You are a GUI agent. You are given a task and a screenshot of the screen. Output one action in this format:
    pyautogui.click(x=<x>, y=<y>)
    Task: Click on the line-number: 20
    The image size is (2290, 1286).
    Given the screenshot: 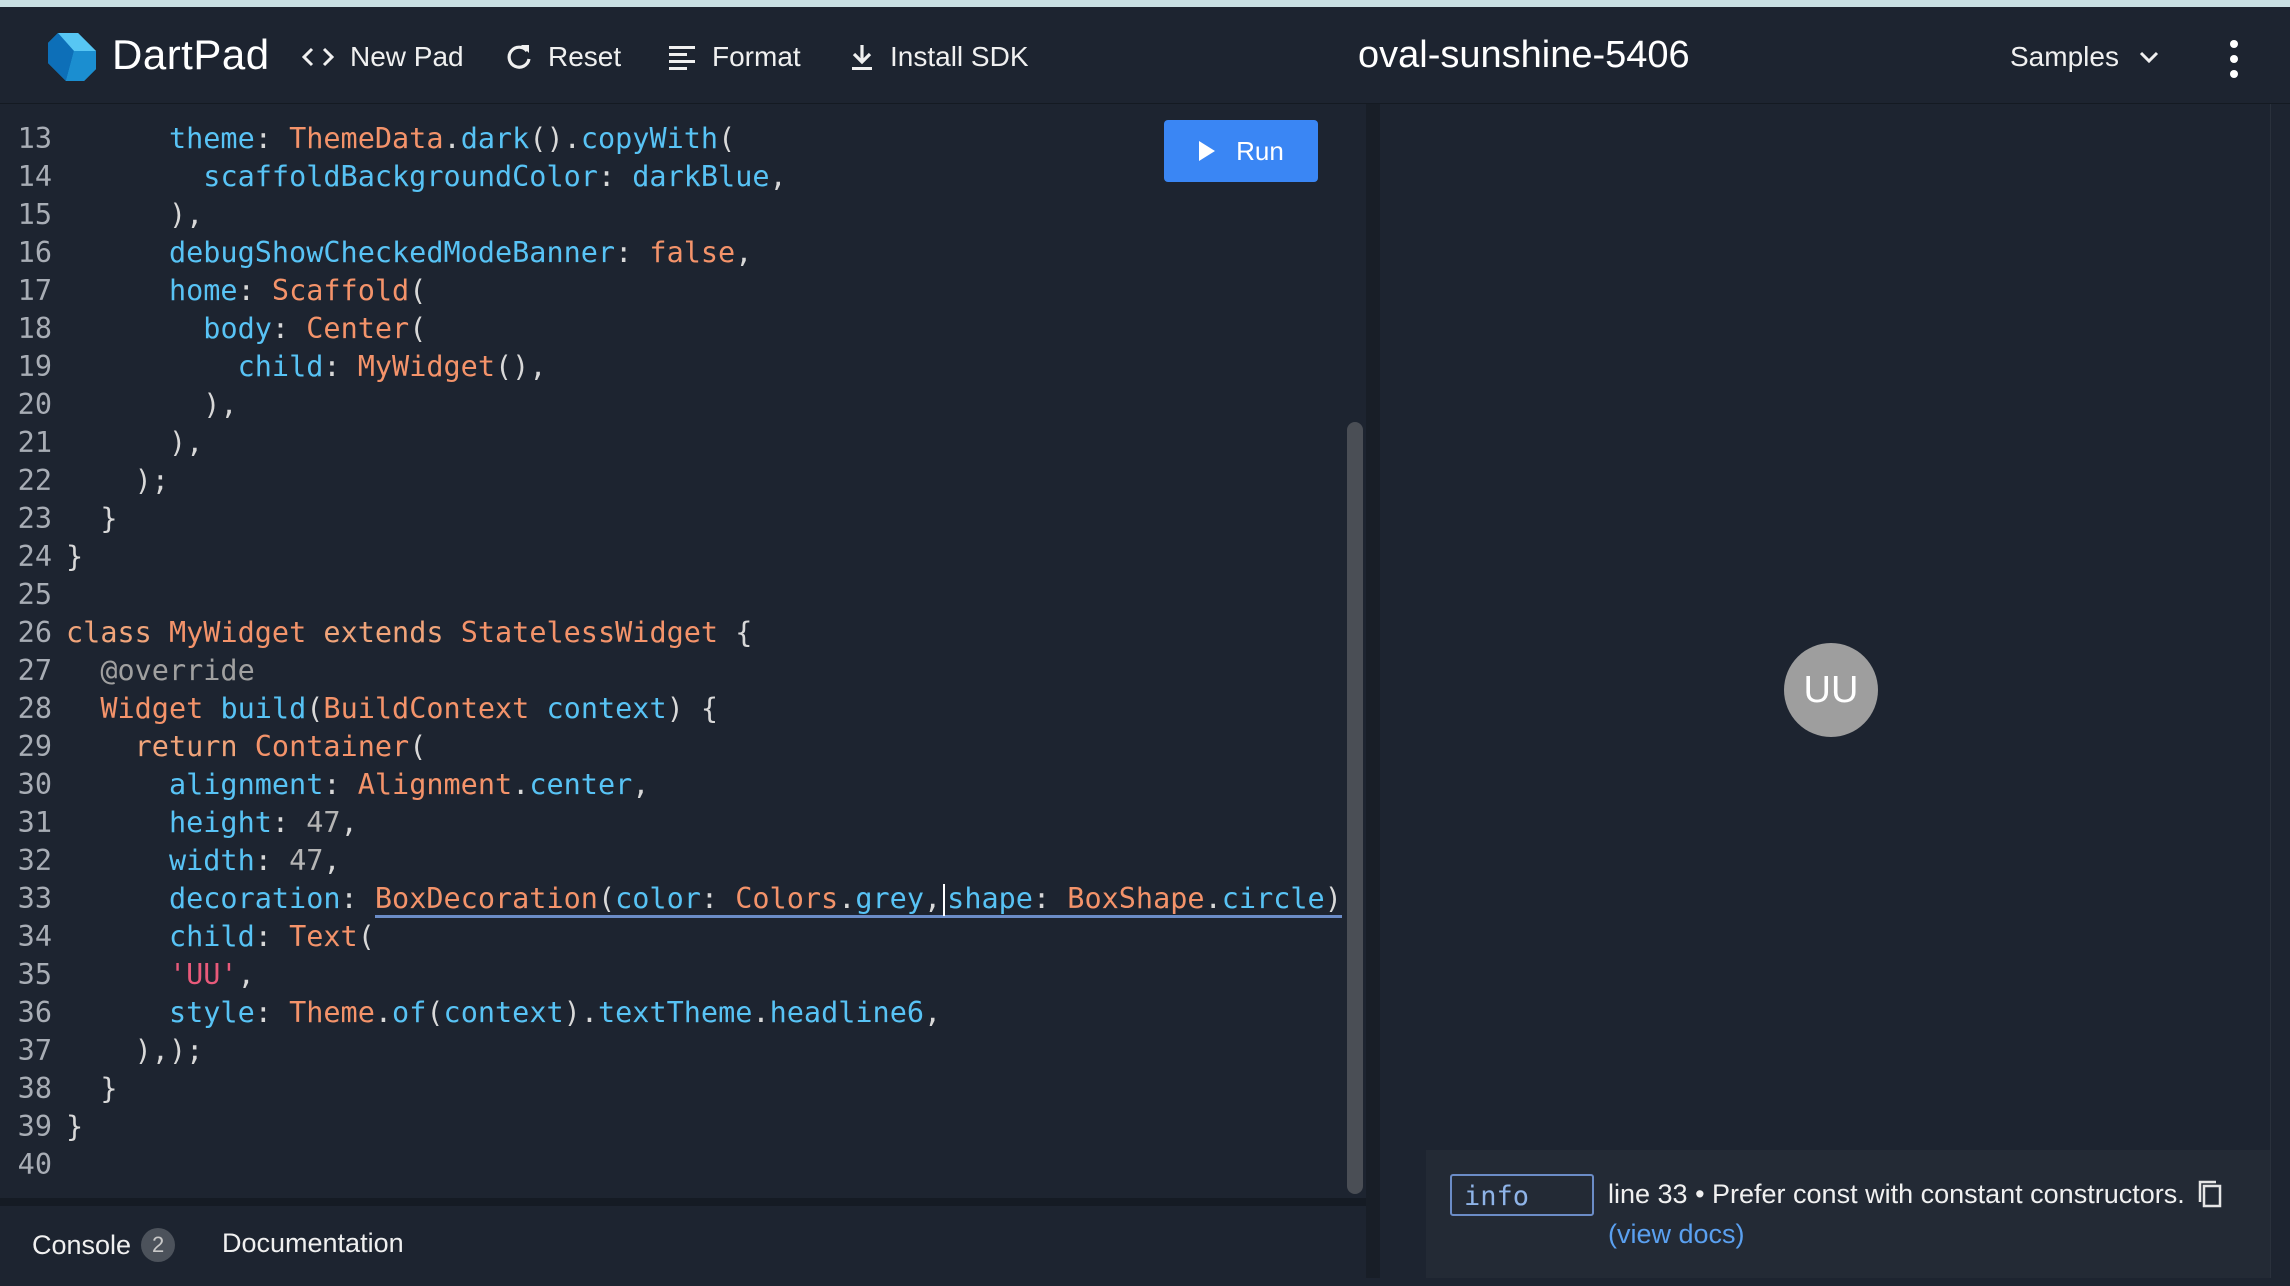 What is the action you would take?
    pyautogui.click(x=34, y=404)
    